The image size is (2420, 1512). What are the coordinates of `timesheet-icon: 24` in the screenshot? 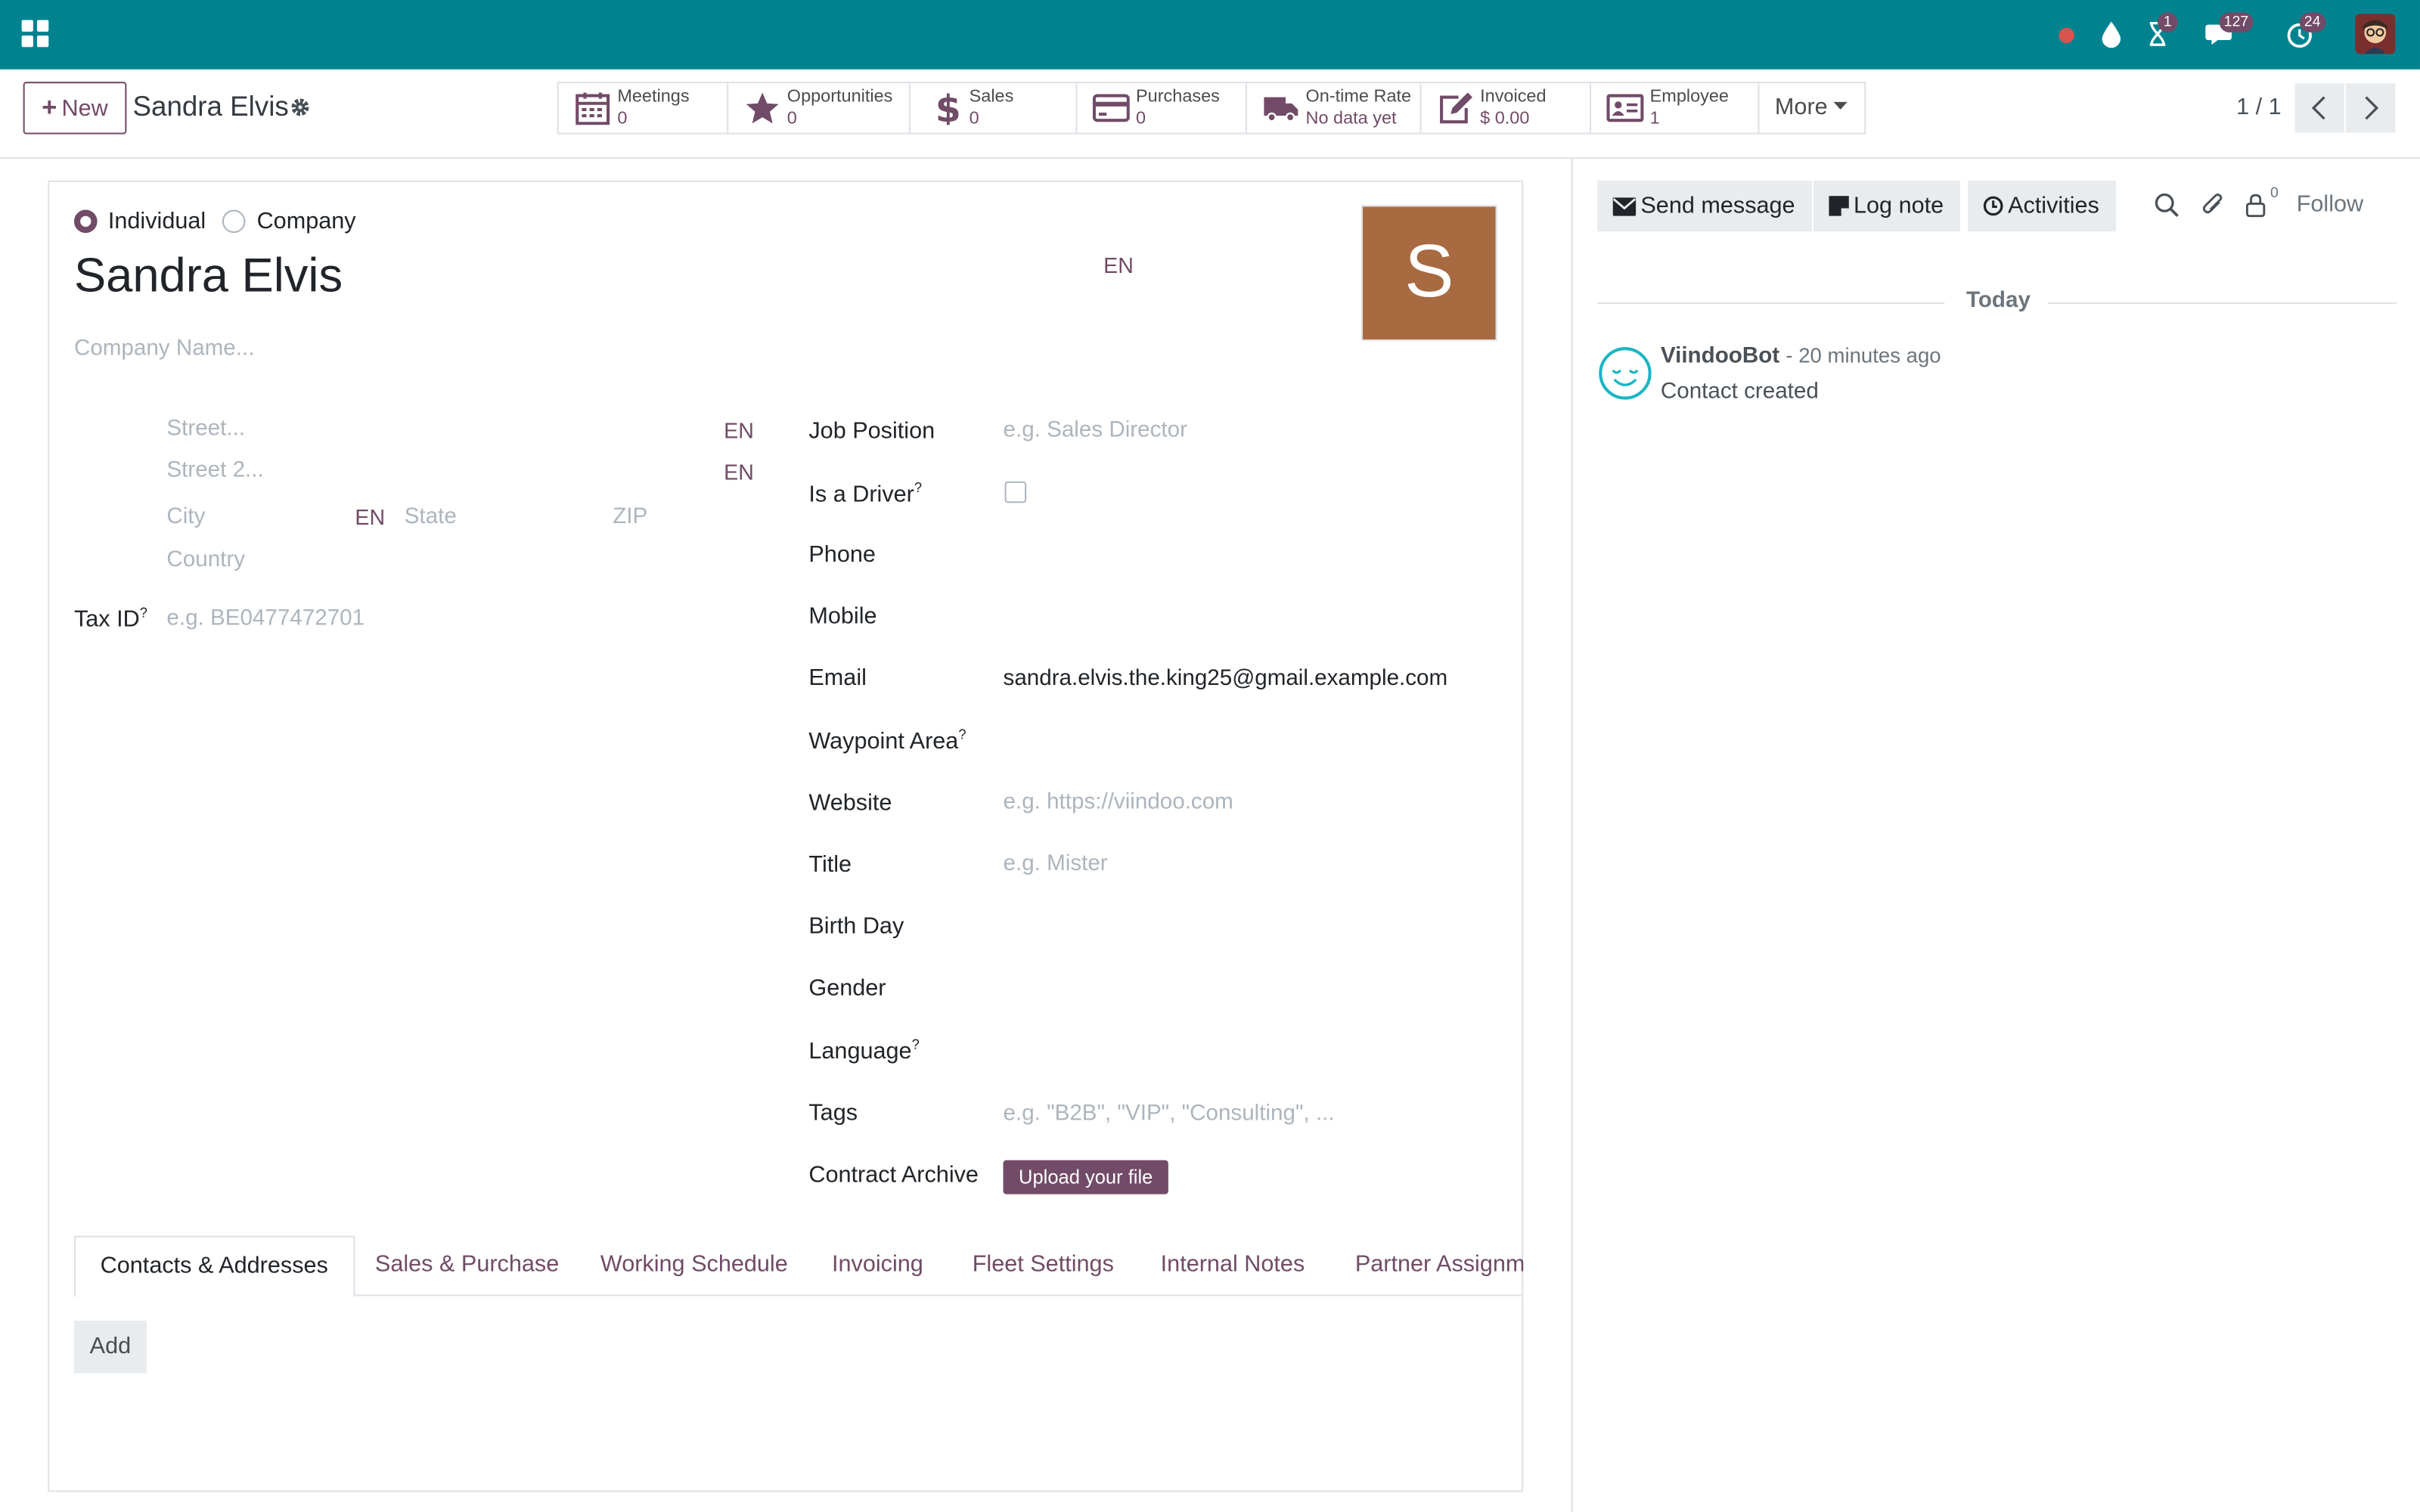 It's located at (2304, 30).